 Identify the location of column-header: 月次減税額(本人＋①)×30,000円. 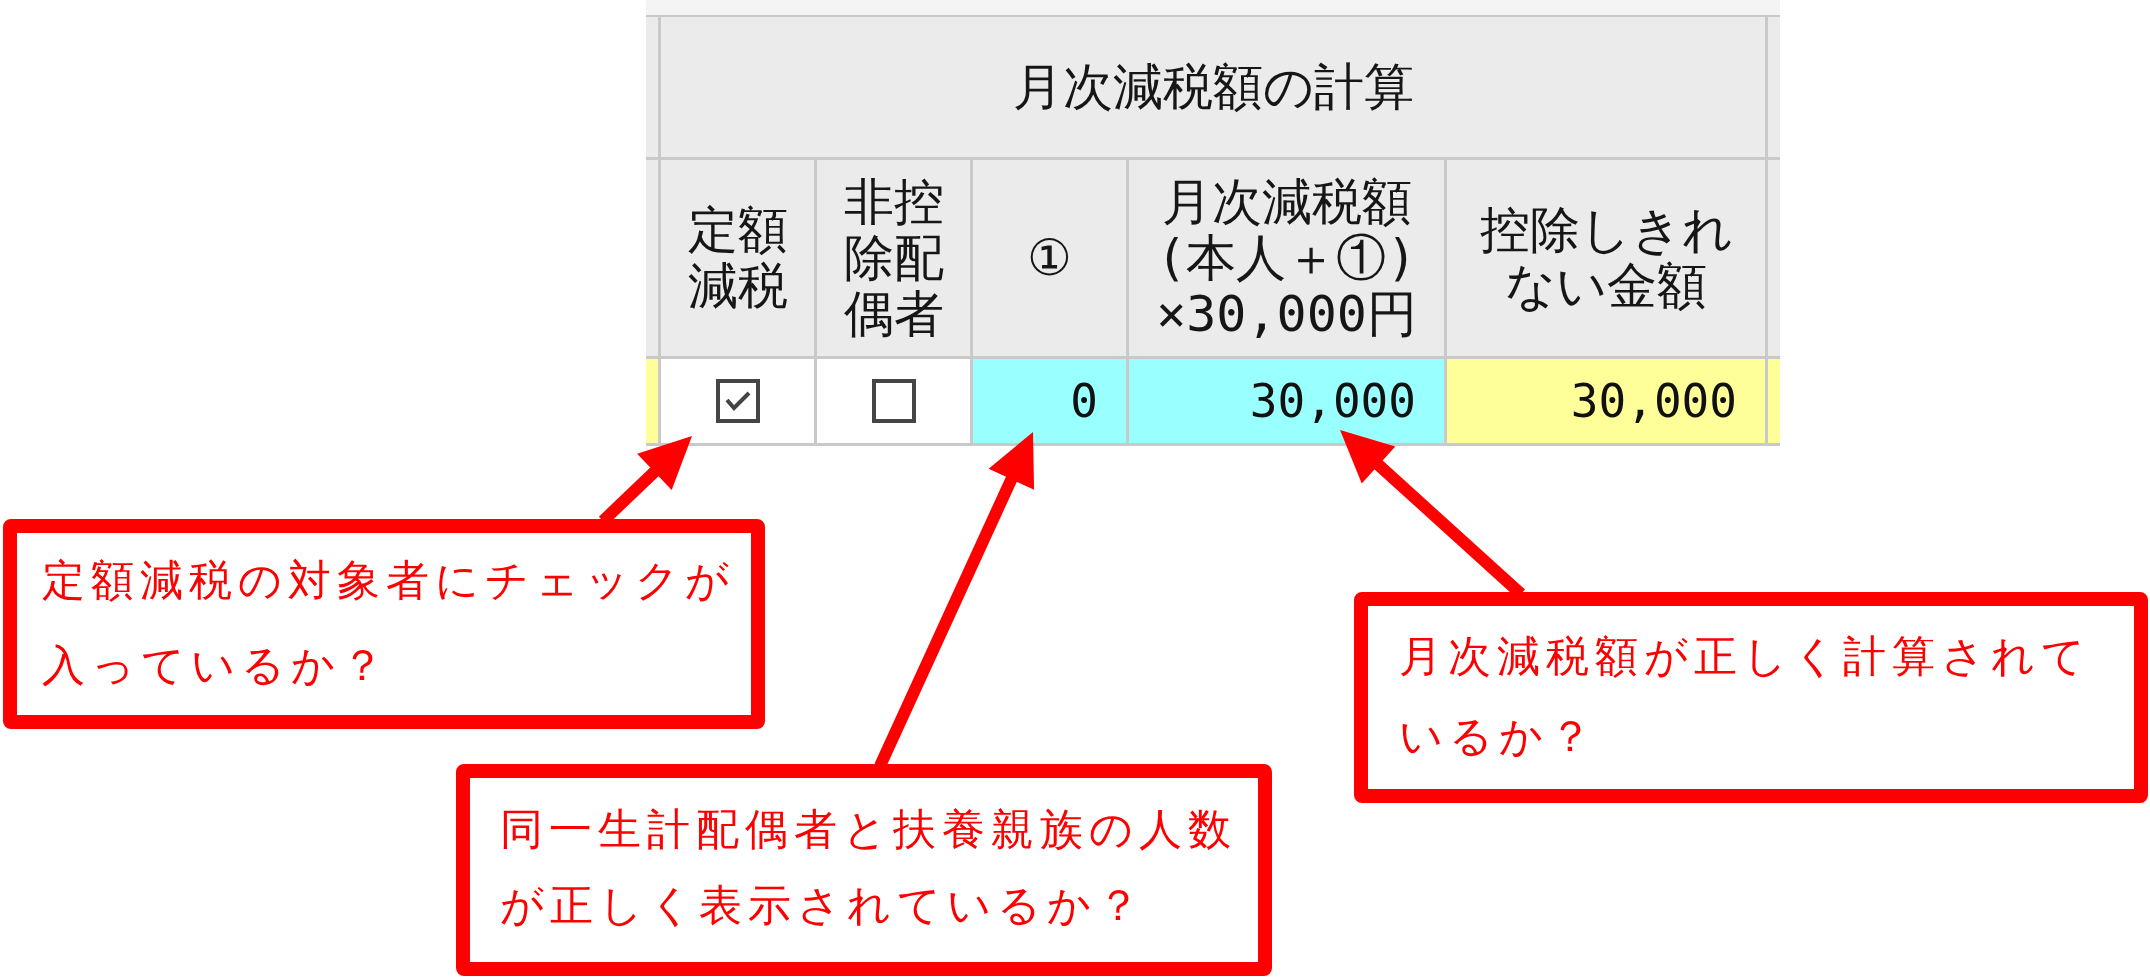
(1286, 258).